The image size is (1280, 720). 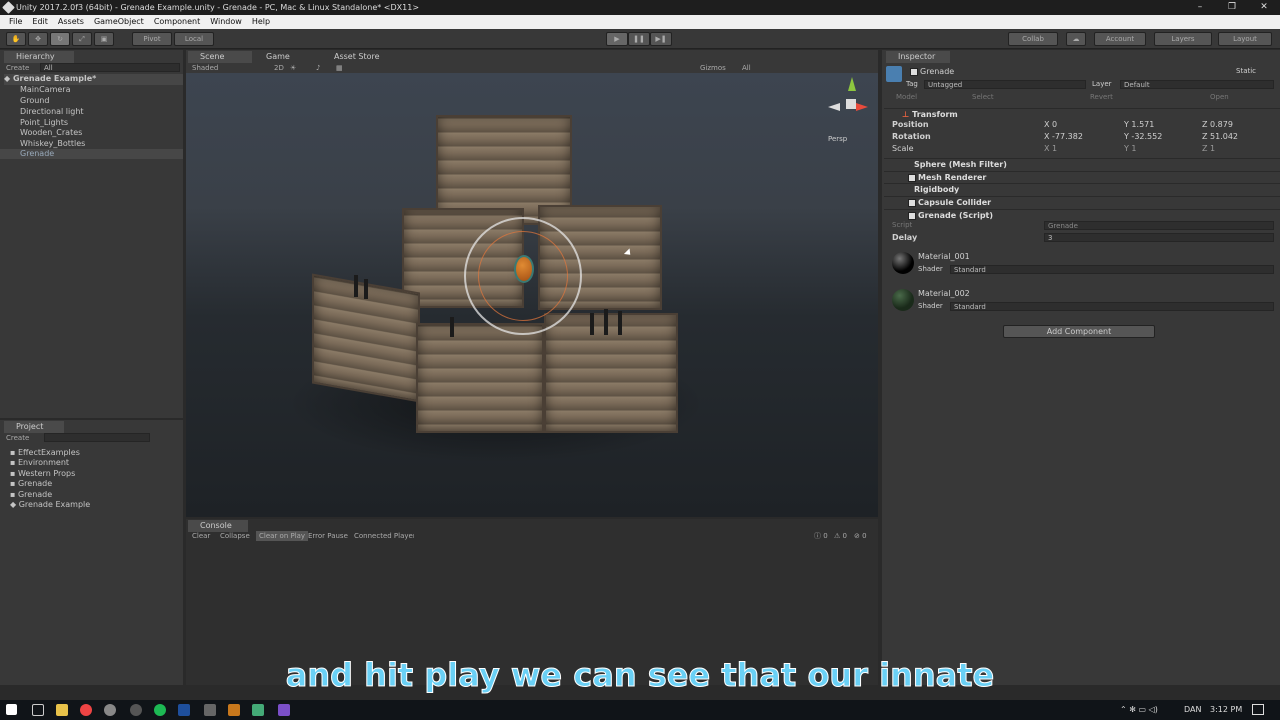 What do you see at coordinates (160, 710) in the screenshot?
I see `spotify-icon` at bounding box center [160, 710].